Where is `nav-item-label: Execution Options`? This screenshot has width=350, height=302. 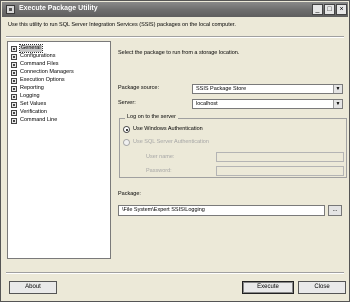 nav-item-label: Execution Options is located at coordinates (42, 80).